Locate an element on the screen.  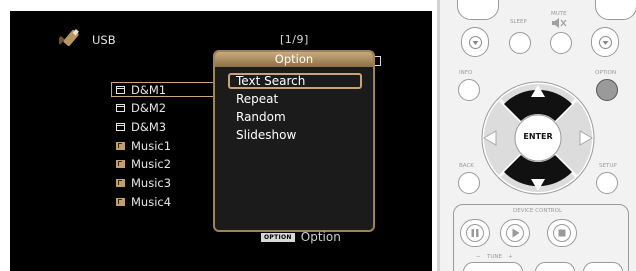
list-item-label: D&M2 is located at coordinates (149, 108).